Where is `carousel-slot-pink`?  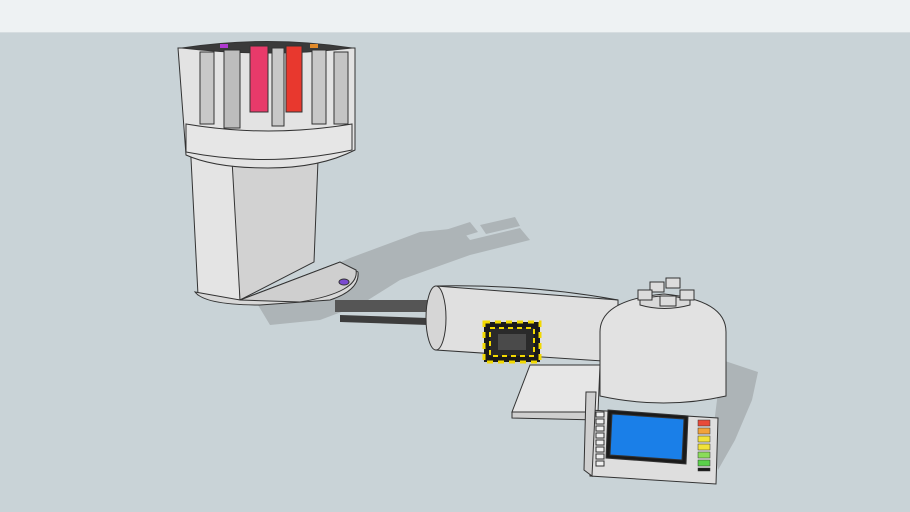 carousel-slot-pink is located at coordinates (259, 79).